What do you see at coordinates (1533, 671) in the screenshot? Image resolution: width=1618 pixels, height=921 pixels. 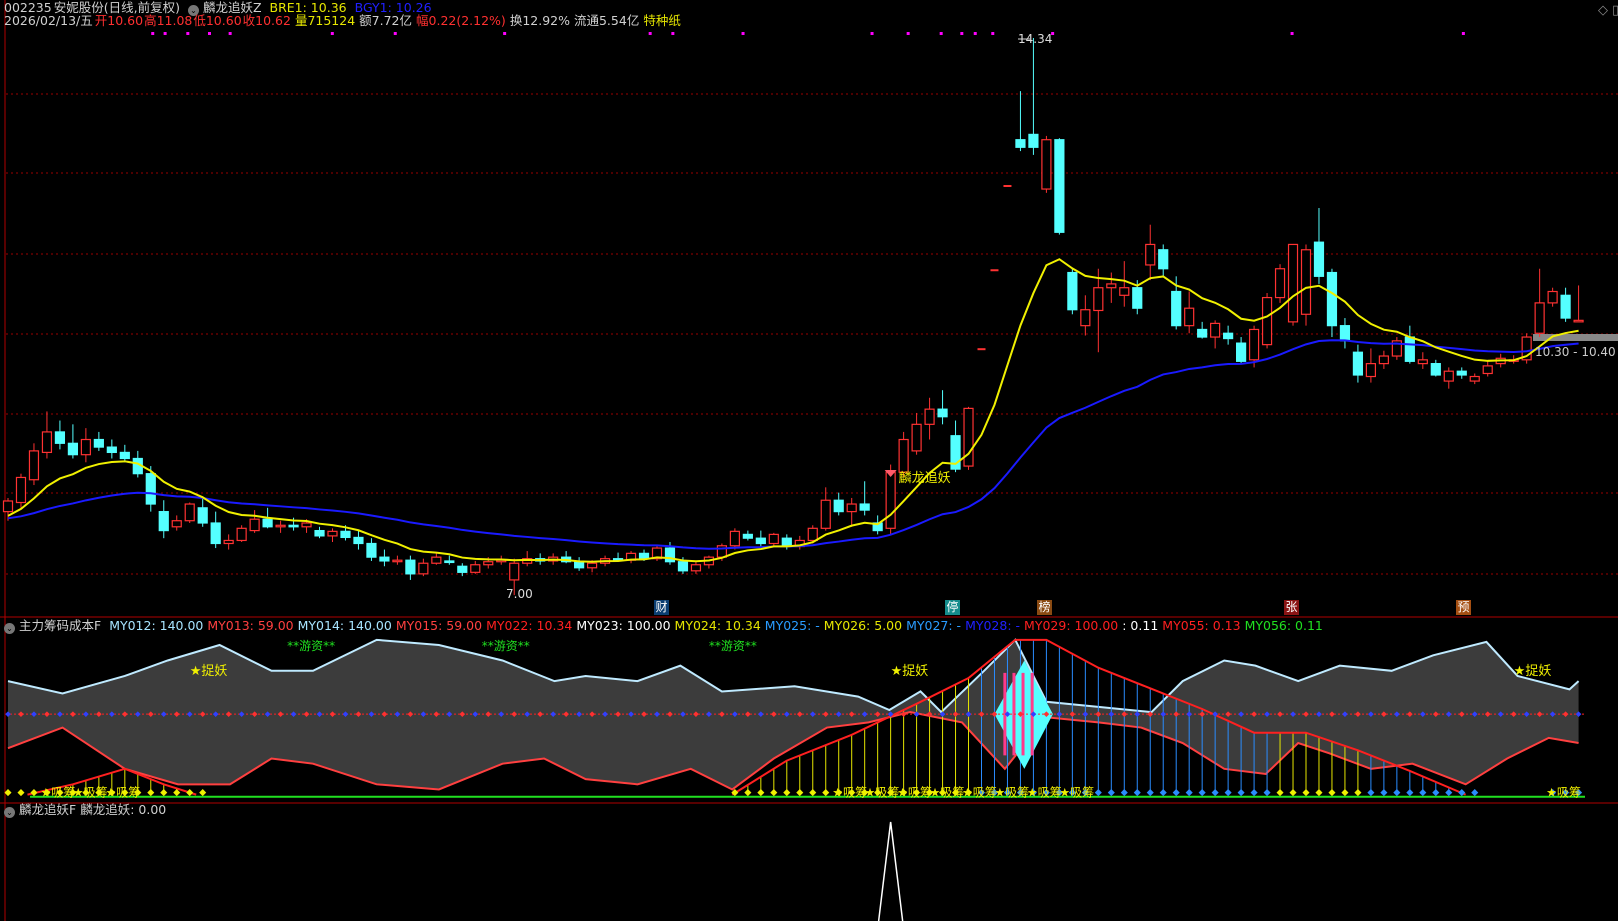 I see `catch-label: ★捉妖` at bounding box center [1533, 671].